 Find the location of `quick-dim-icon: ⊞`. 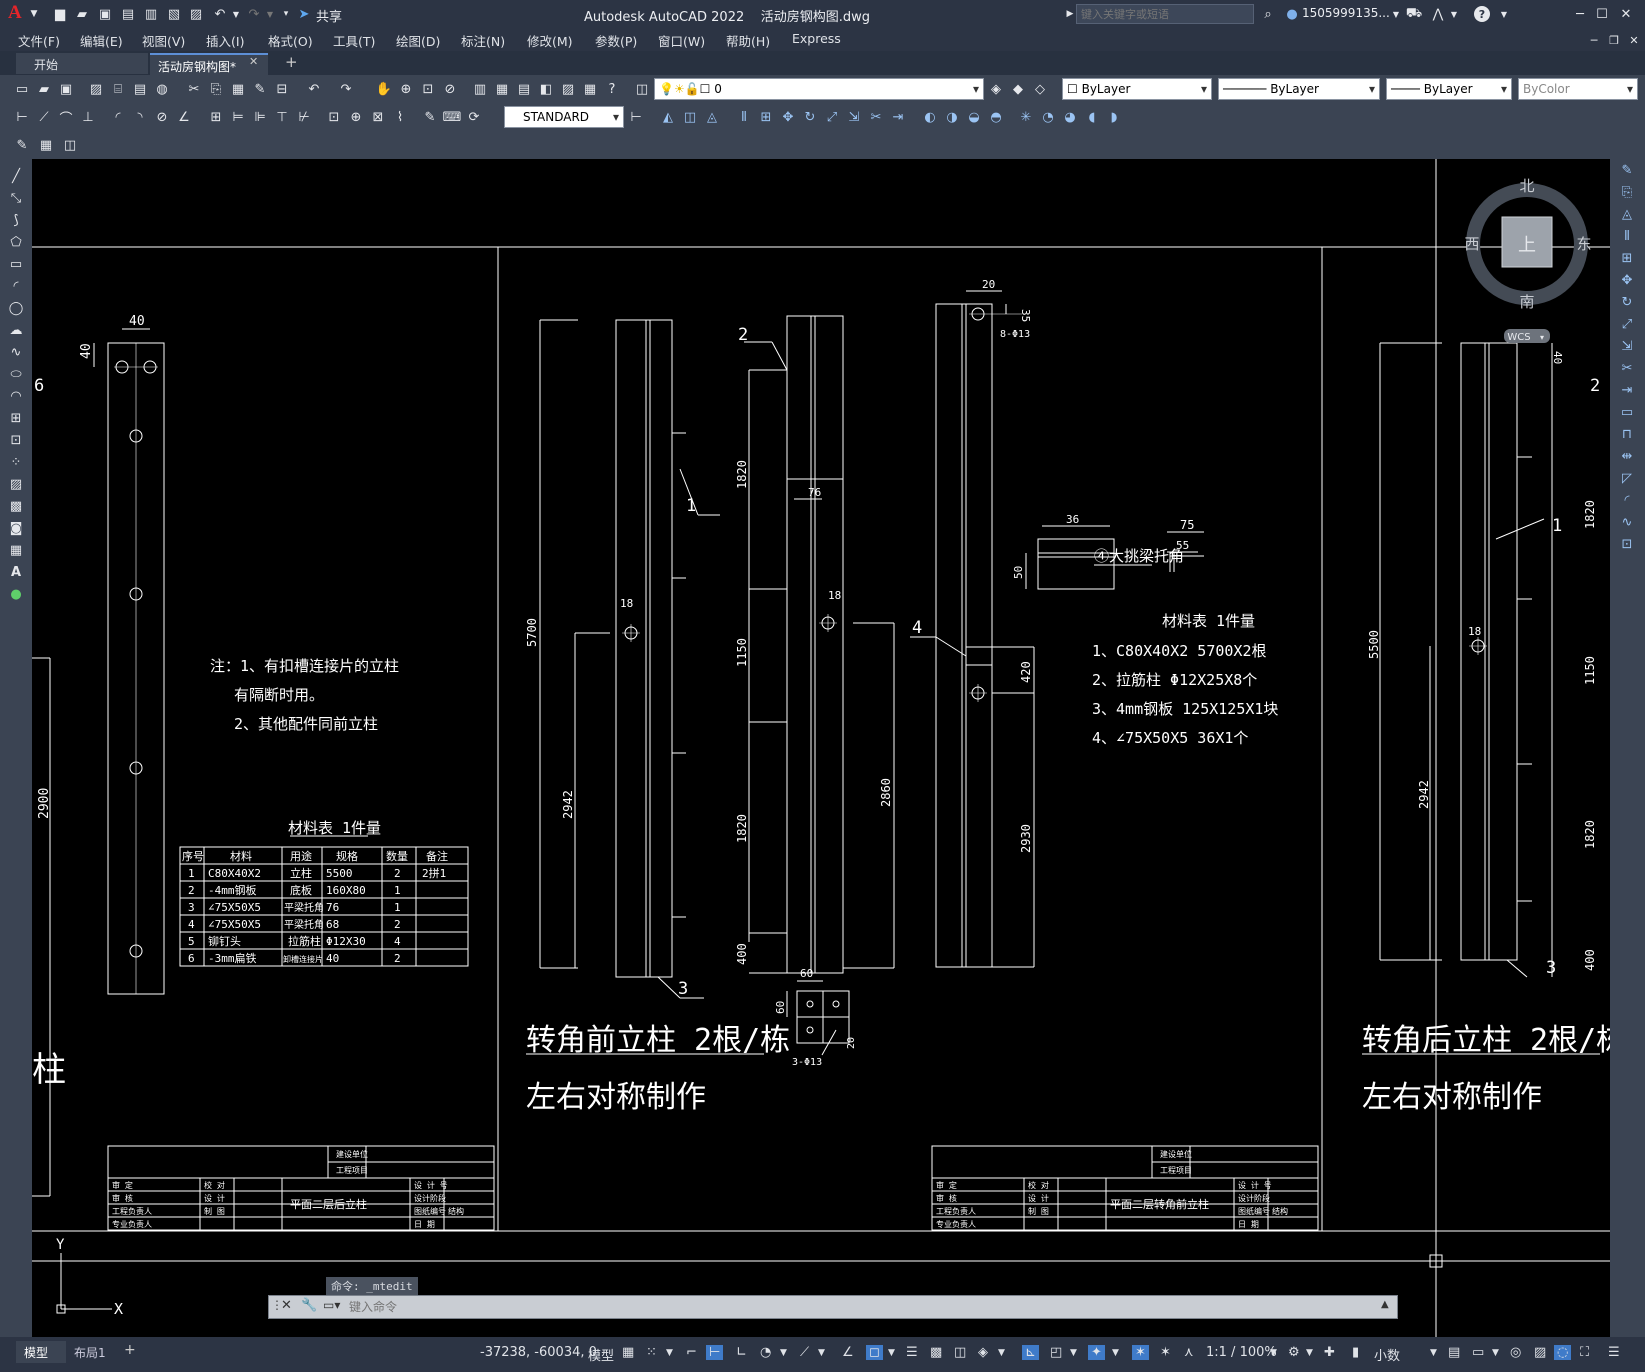

quick-dim-icon: ⊞ is located at coordinates (216, 117).